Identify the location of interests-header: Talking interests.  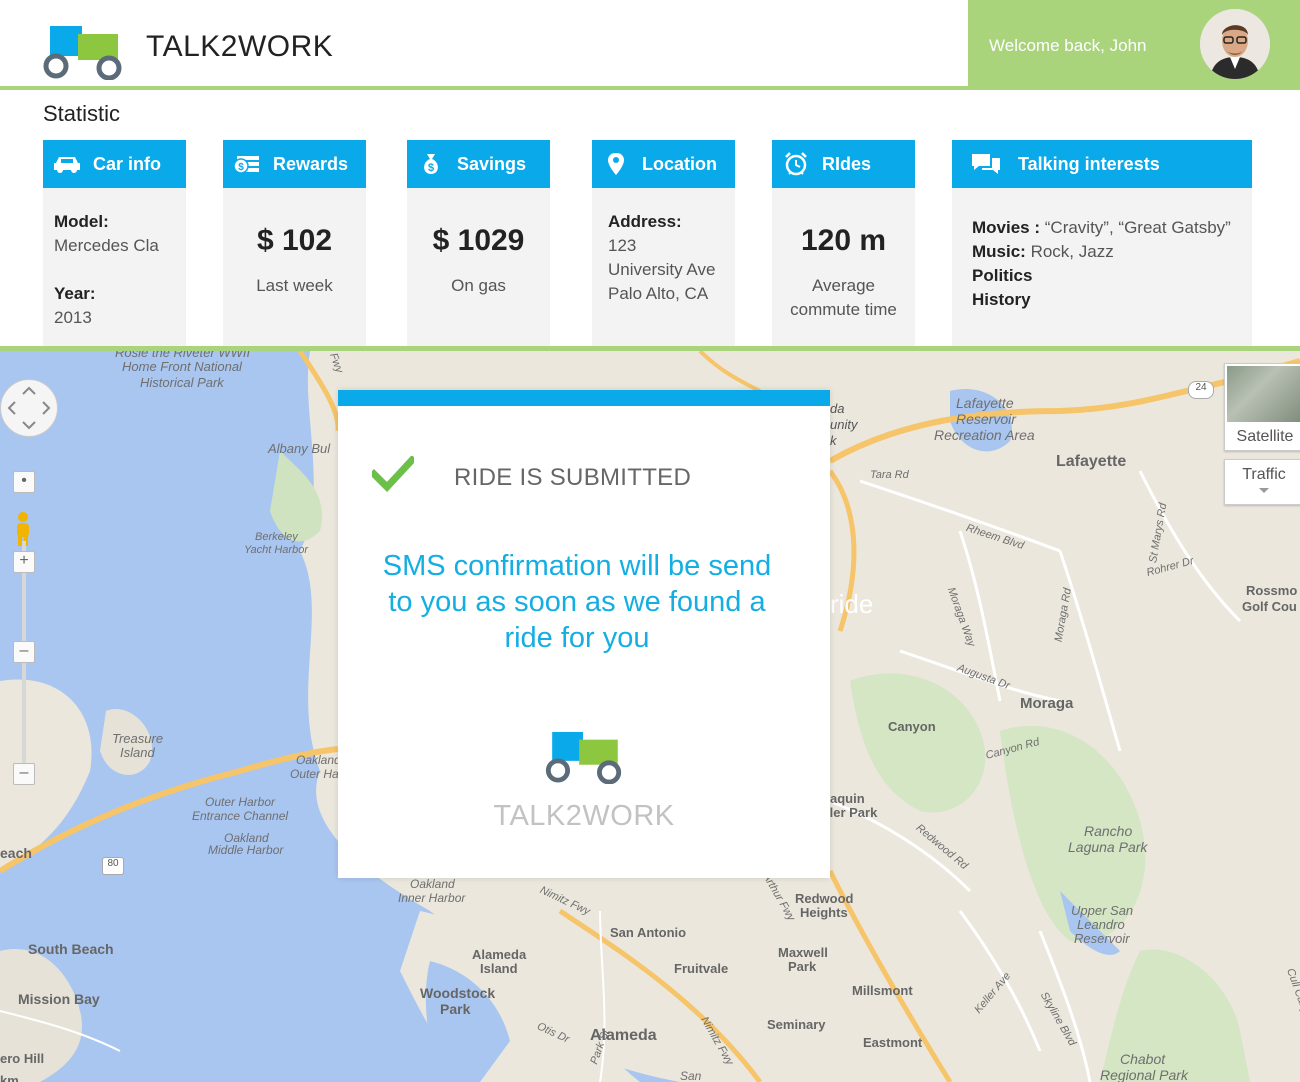
(1102, 164).